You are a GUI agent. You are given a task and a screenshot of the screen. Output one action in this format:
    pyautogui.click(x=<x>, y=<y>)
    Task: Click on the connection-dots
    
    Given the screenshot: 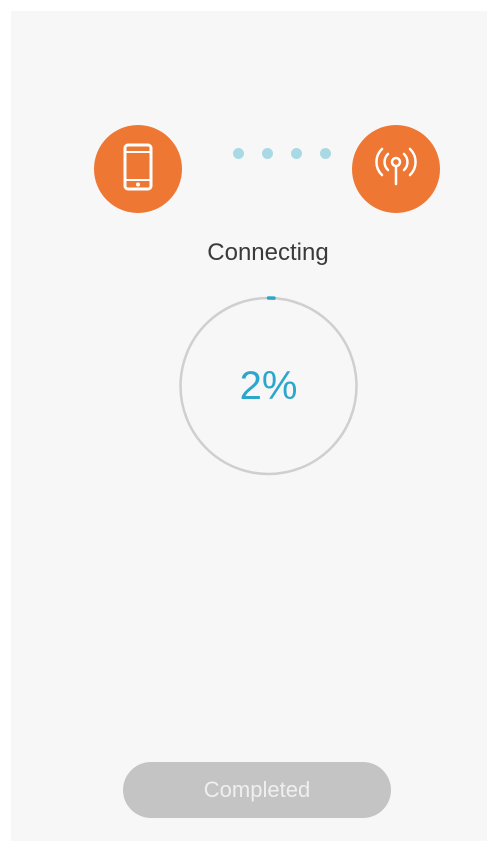 What is the action you would take?
    pyautogui.click(x=283, y=154)
    